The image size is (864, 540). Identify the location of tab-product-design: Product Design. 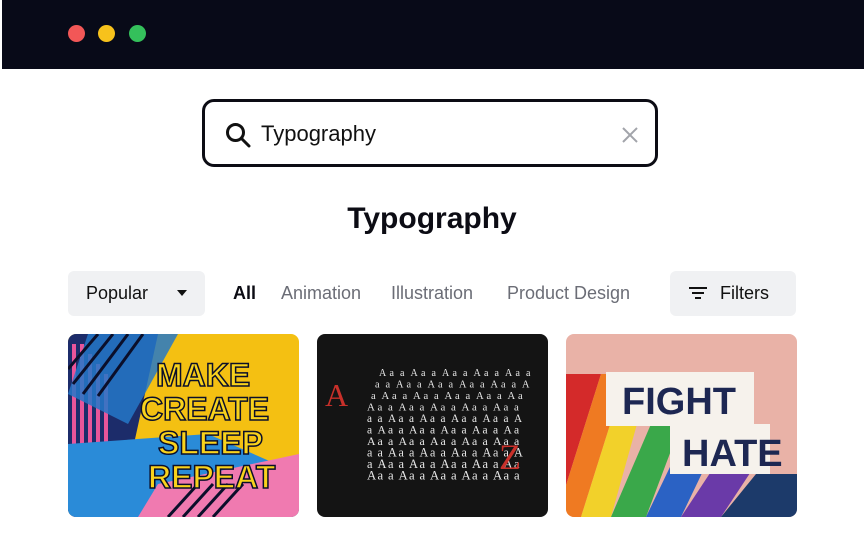
(568, 293).